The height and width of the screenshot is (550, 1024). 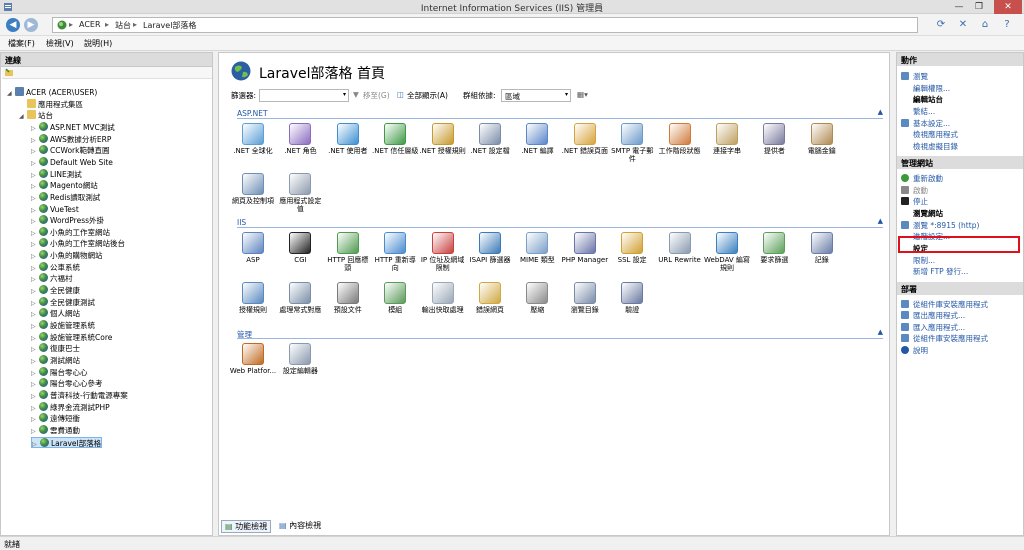 I want to click on feature-item: .NET 錯誤頁面, so click(x=585, y=139).